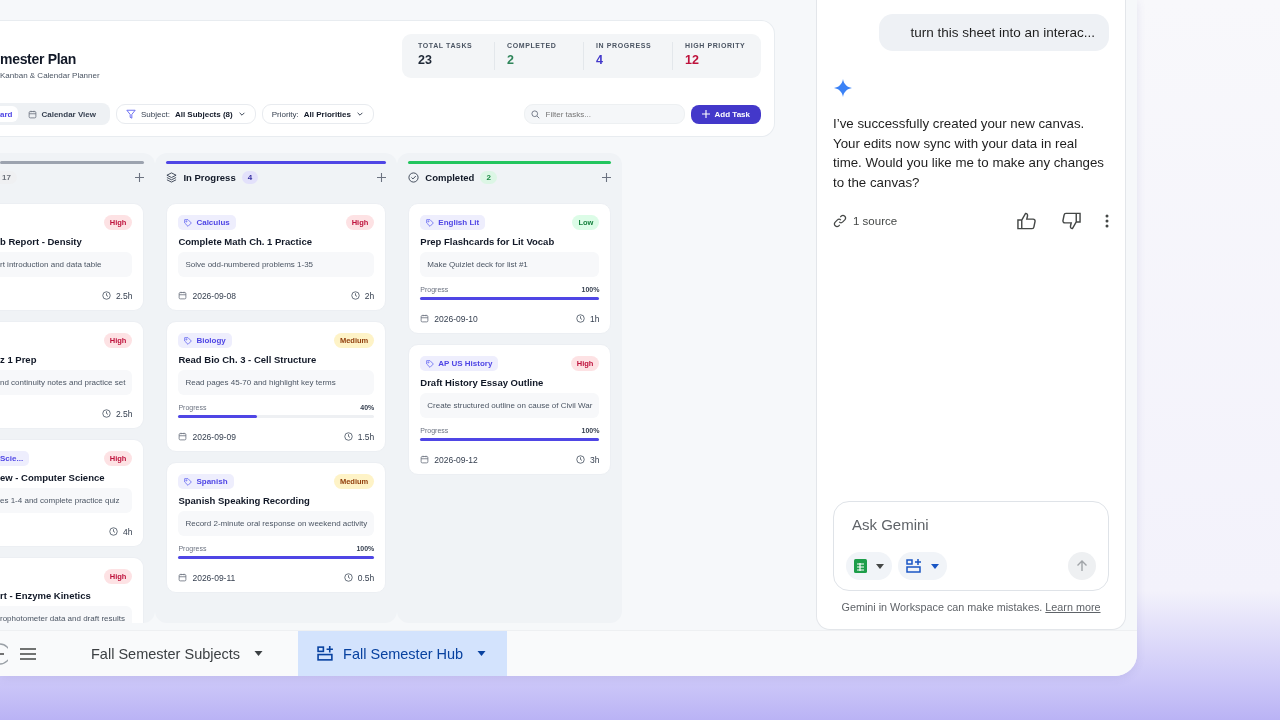  Describe the element at coordinates (214, 577) in the screenshot. I see `due-date: 2026-09-11` at that location.